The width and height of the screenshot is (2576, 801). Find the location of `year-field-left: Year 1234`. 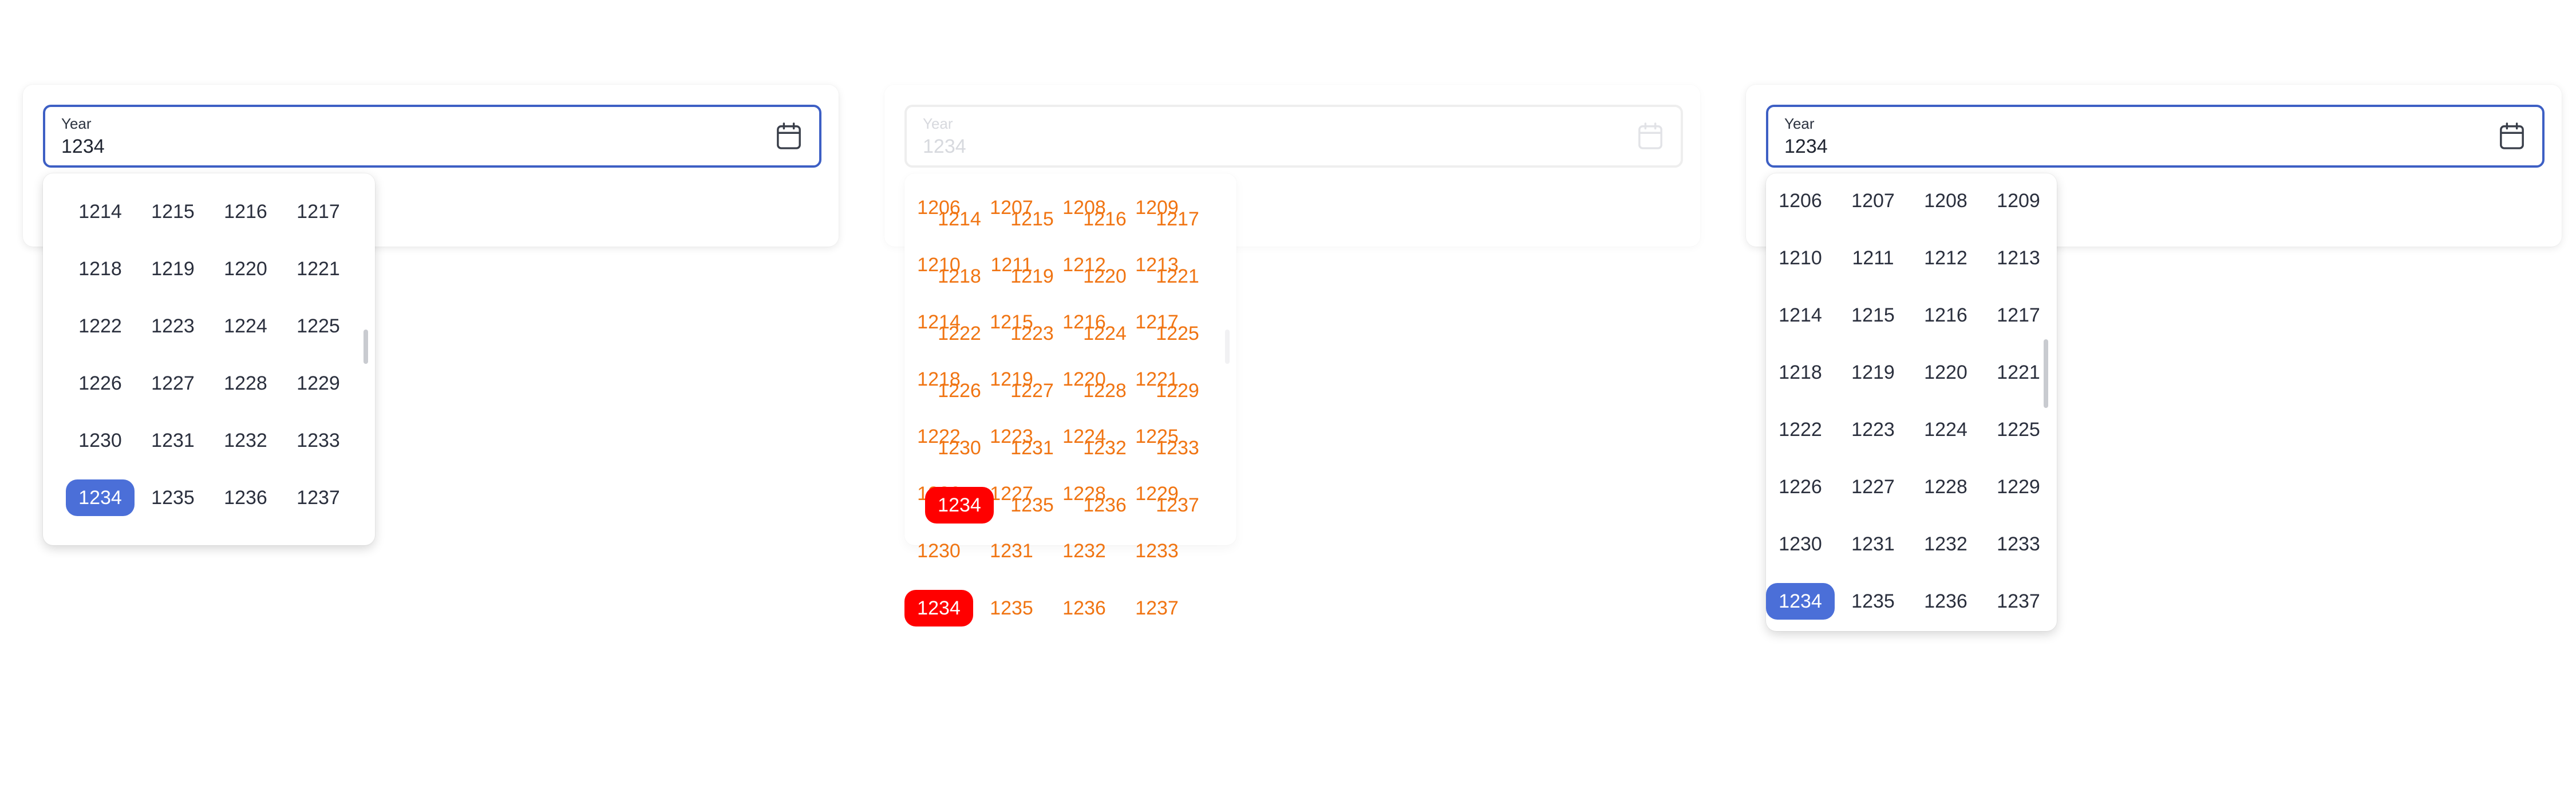

year-field-left: Year 1234 is located at coordinates (432, 136).